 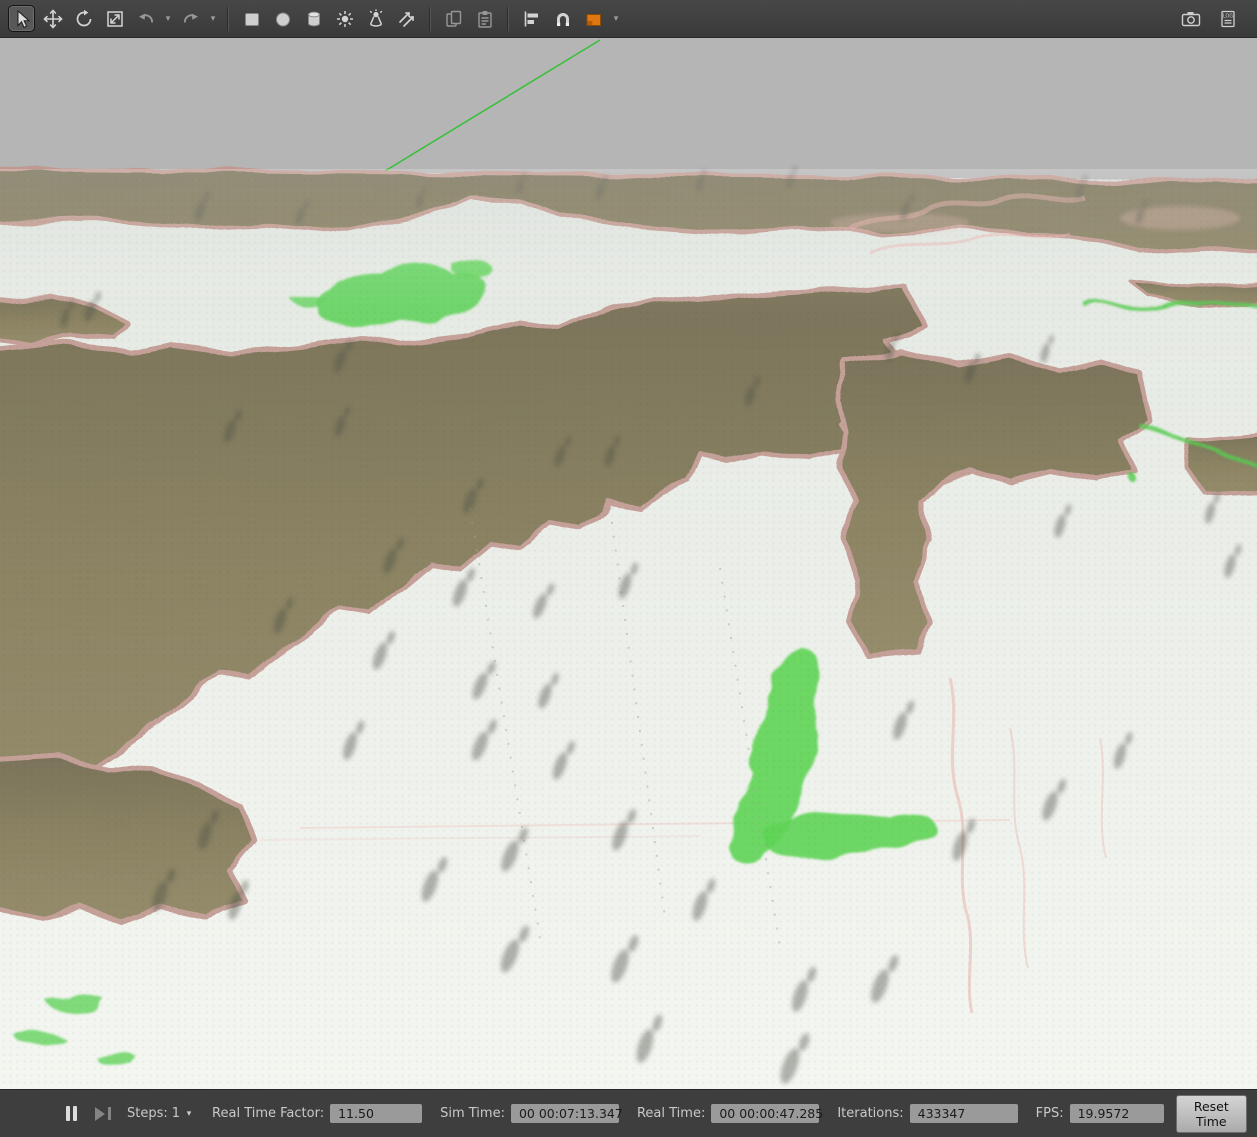 I want to click on directional-light-icon, so click(x=406, y=19).